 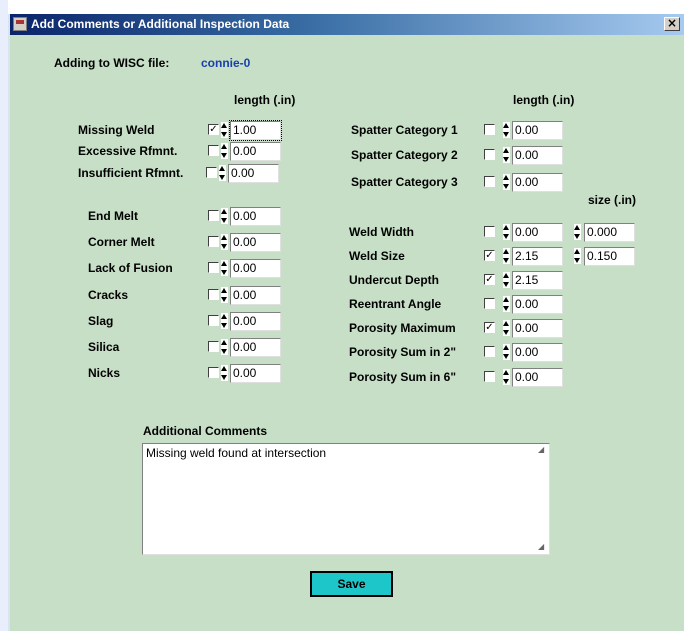 I want to click on nicks-length-input: 0.00, so click(x=255, y=373).